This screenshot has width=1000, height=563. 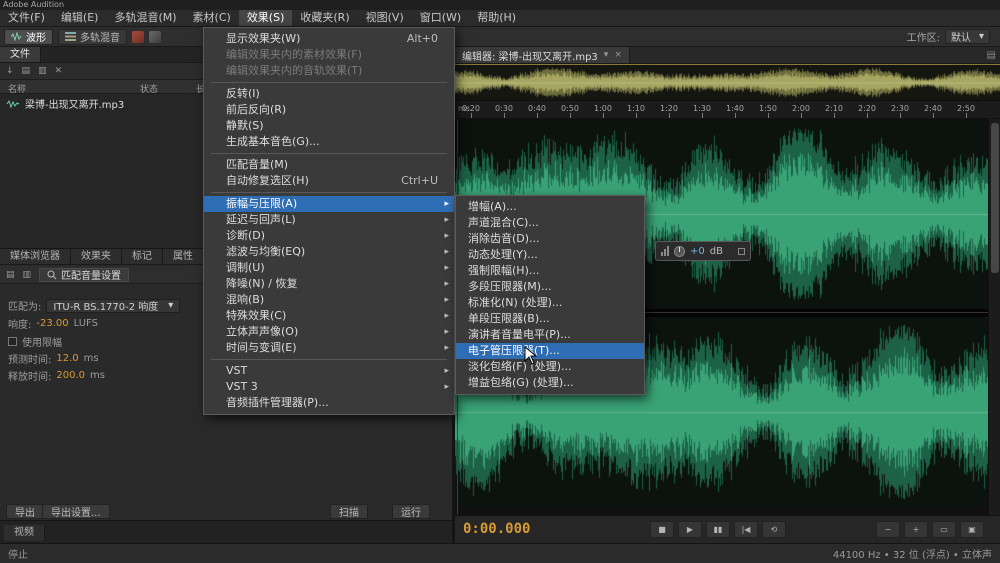 What do you see at coordinates (92, 36) in the screenshot?
I see `multitrack-view-button: 多轨混音` at bounding box center [92, 36].